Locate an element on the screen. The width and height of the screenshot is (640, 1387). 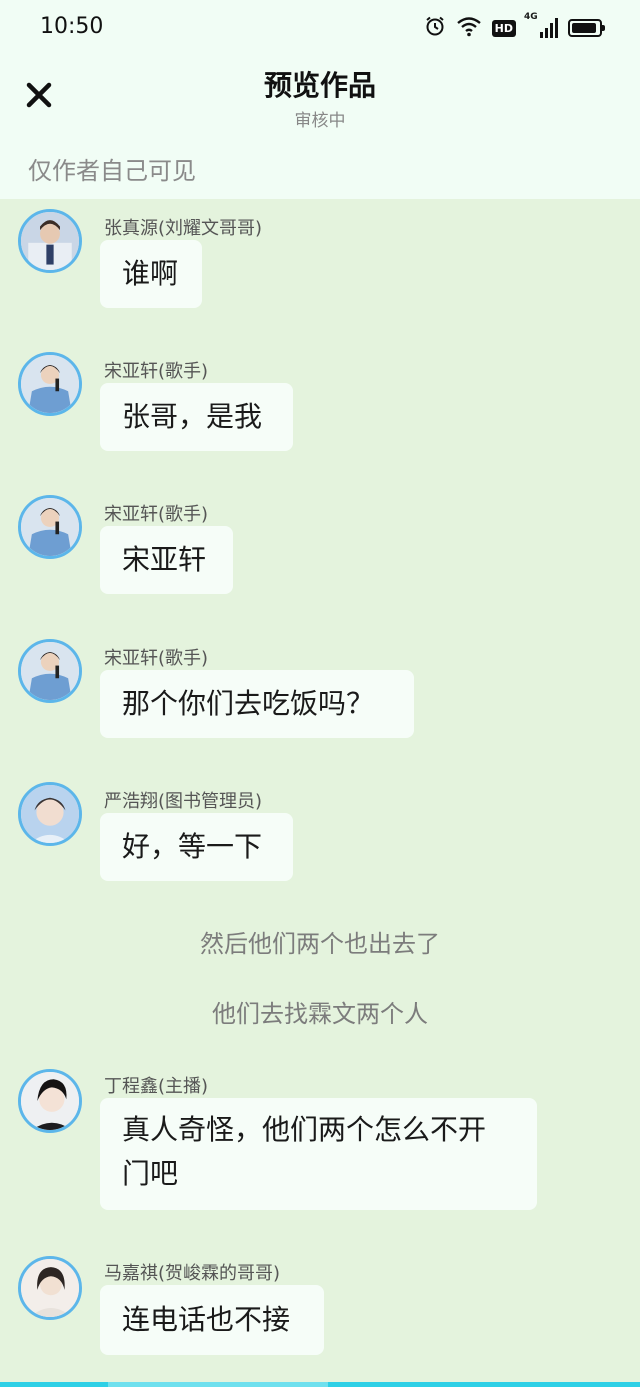
page-title: 预览作品 is located at coordinates (319, 85).